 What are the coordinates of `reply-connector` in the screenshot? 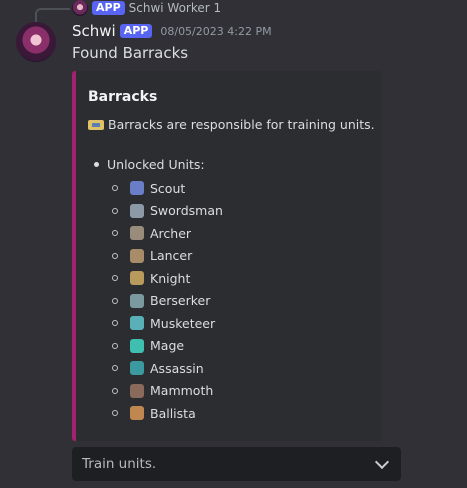 It's located at (52, 15).